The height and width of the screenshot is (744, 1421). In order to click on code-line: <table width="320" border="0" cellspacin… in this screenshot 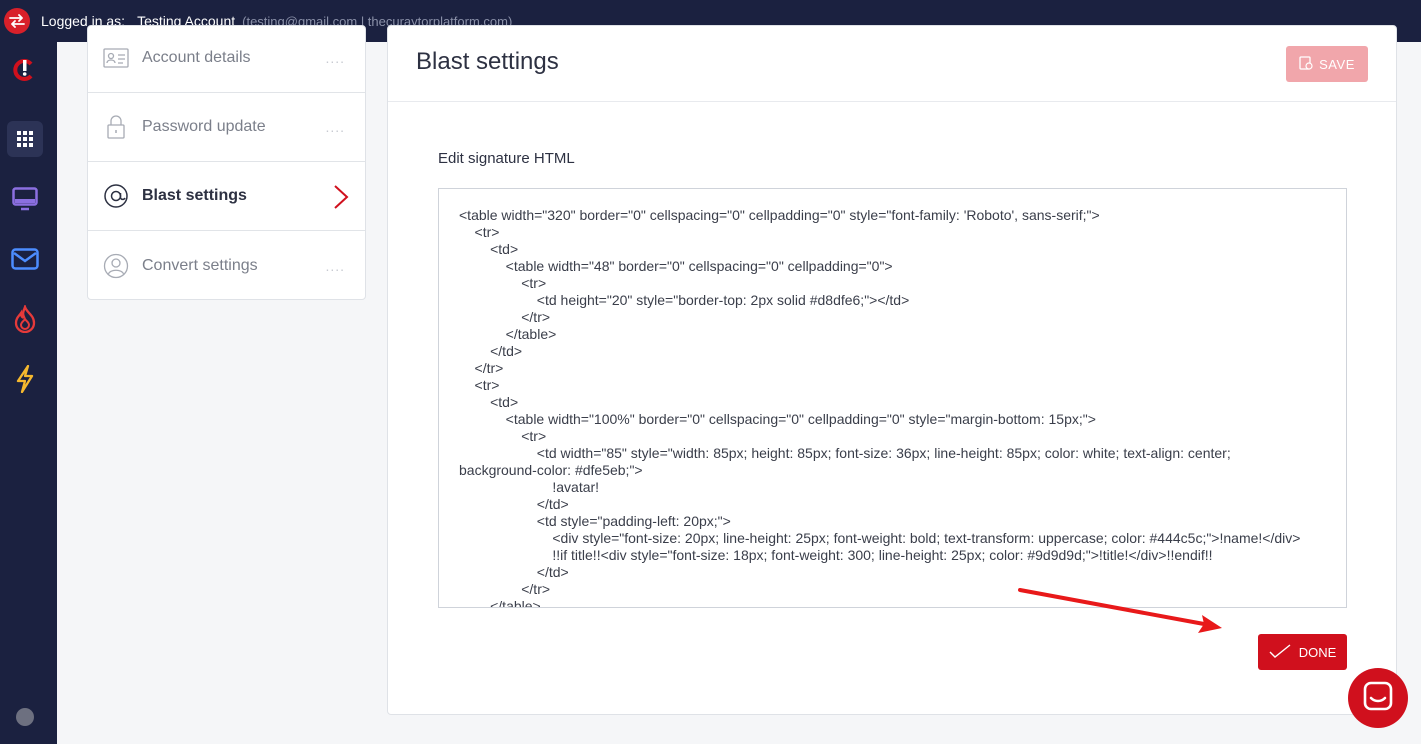, I will do `click(779, 215)`.